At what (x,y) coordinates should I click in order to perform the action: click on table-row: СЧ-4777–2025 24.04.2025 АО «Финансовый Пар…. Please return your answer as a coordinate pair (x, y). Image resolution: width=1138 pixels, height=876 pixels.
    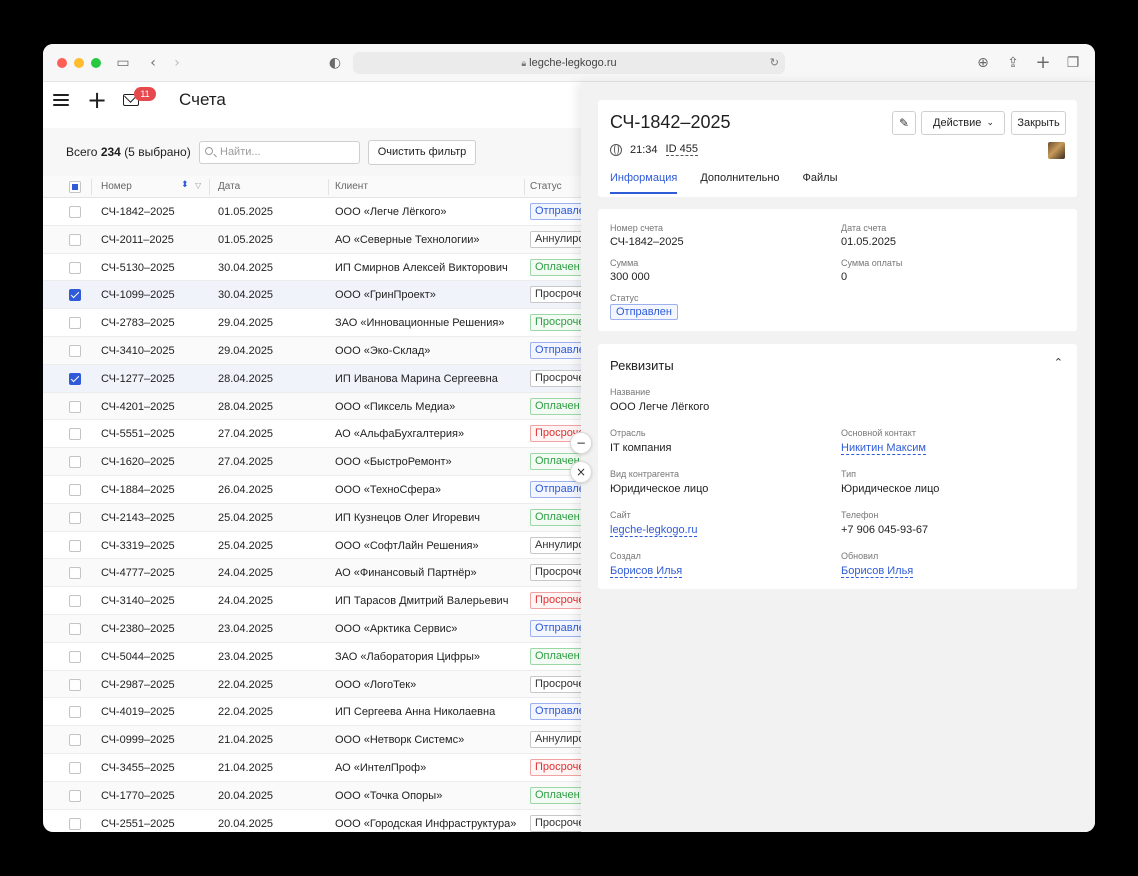
    Looking at the image, I should click on (316, 573).